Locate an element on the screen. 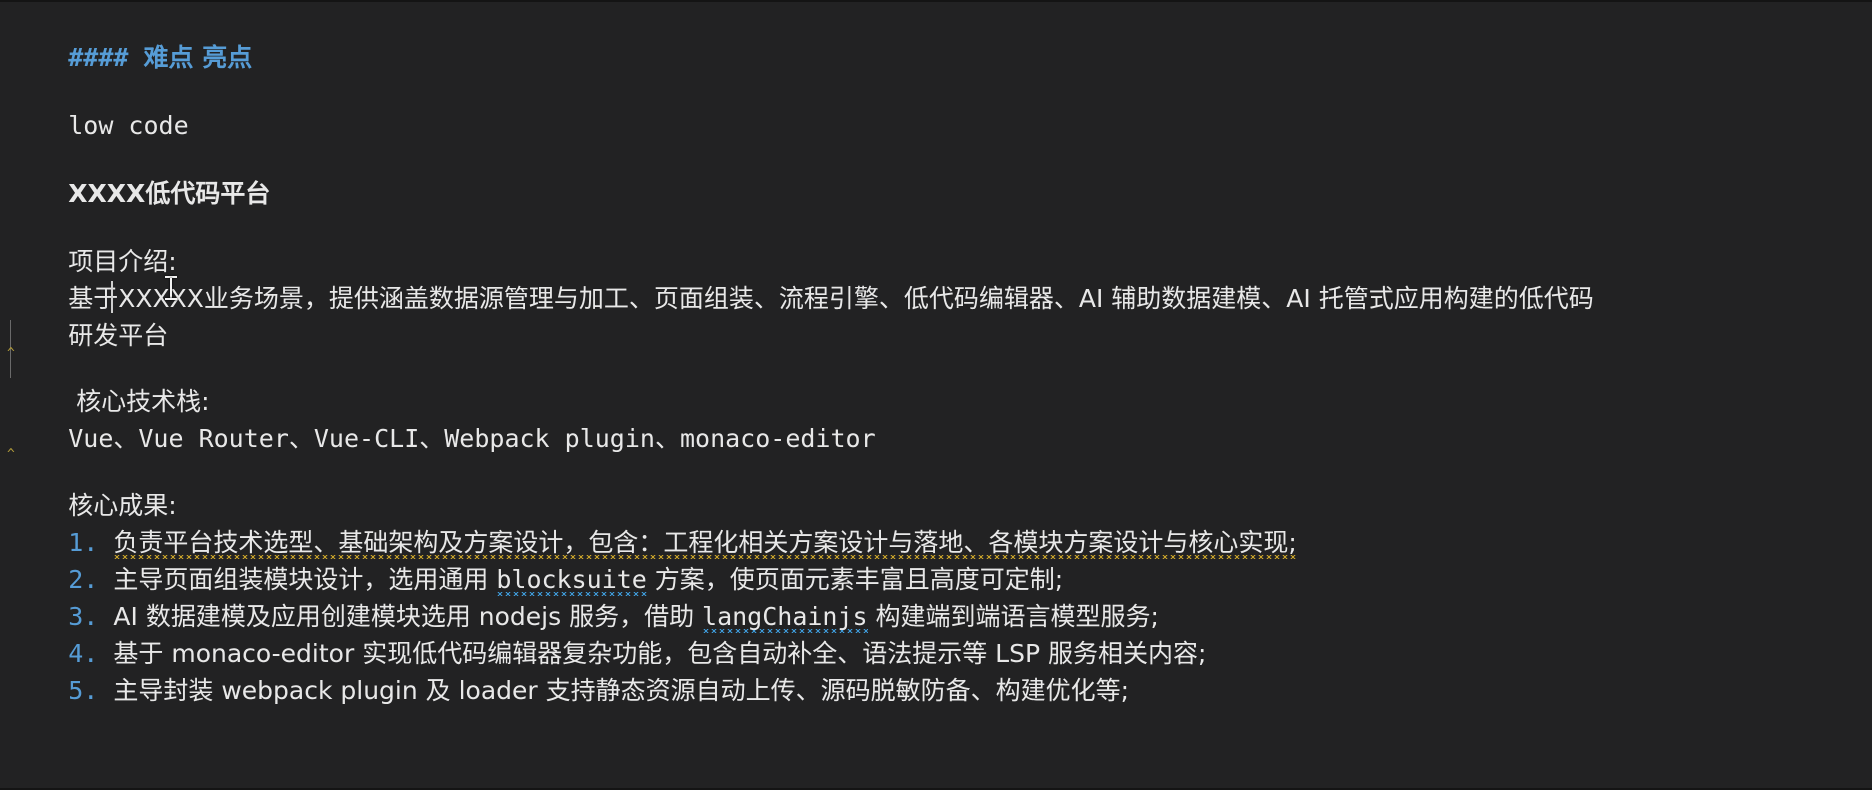 This screenshot has width=1872, height=790. low-code-line: low code is located at coordinates (94, 105).